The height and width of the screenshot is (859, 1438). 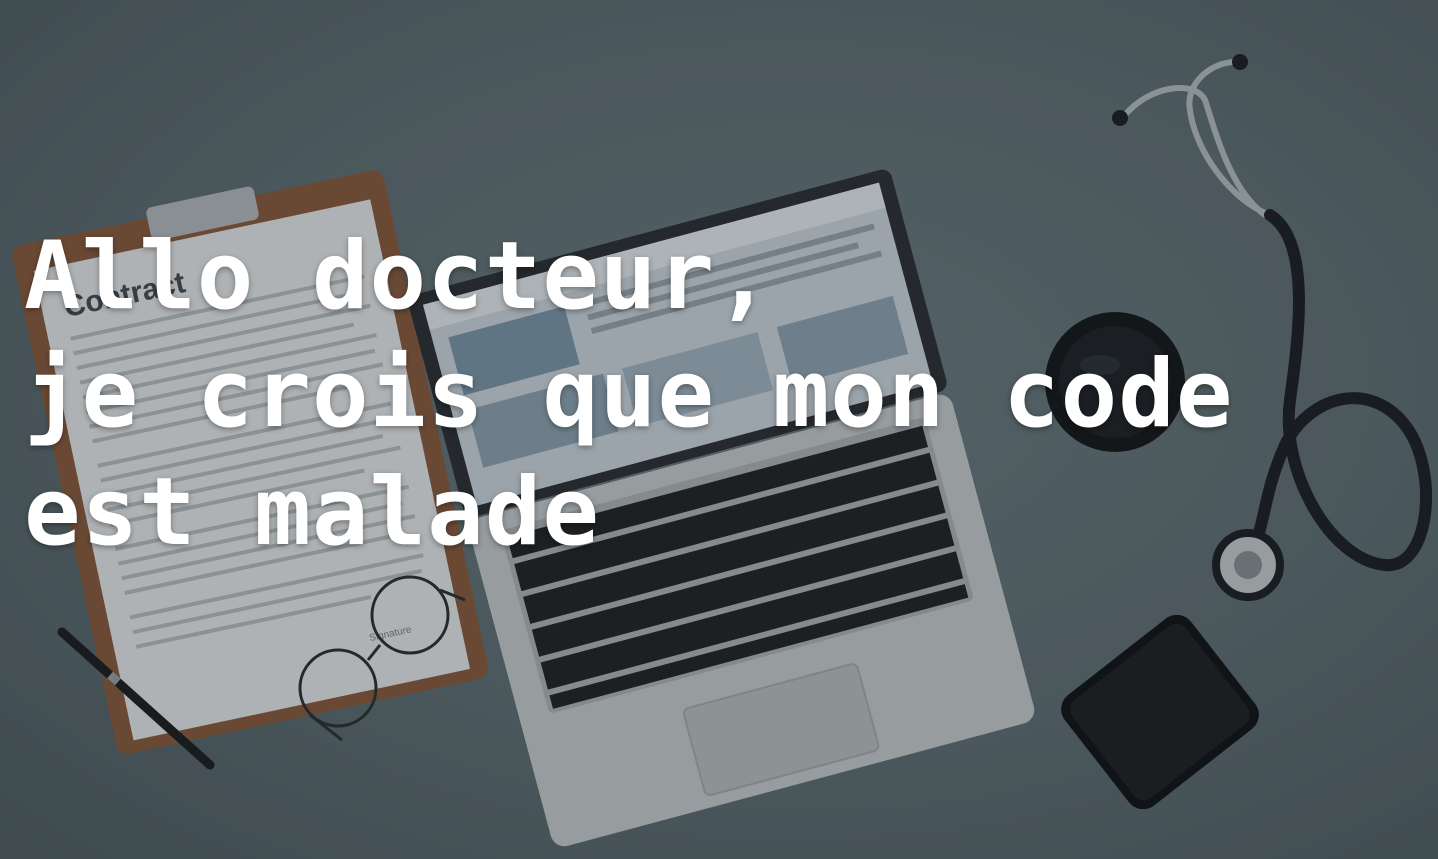 What do you see at coordinates (312, 512) in the screenshot?
I see `headline-line-3: est malade` at bounding box center [312, 512].